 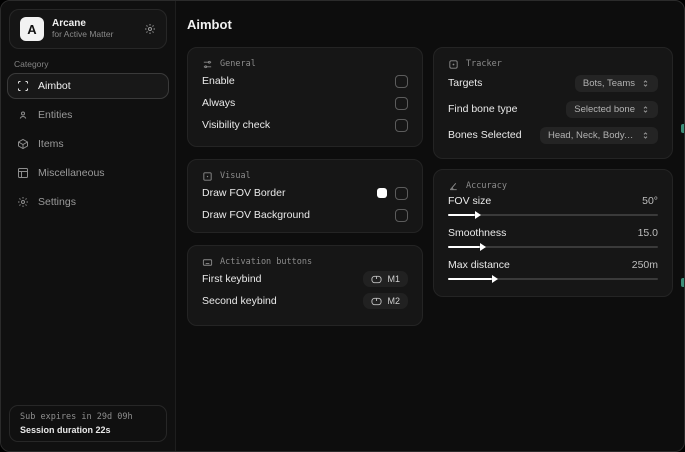 I want to click on dropdown-value: Selected bone, so click(x=604, y=109).